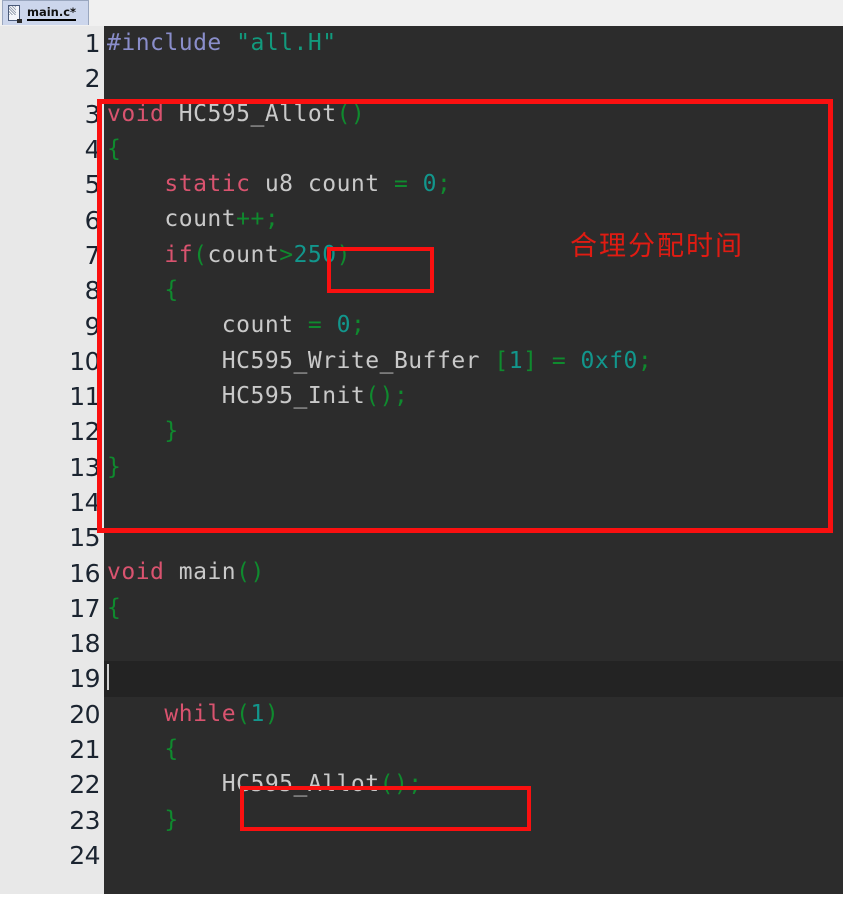  What do you see at coordinates (315, 254) in the screenshot?
I see `code-token: 250` at bounding box center [315, 254].